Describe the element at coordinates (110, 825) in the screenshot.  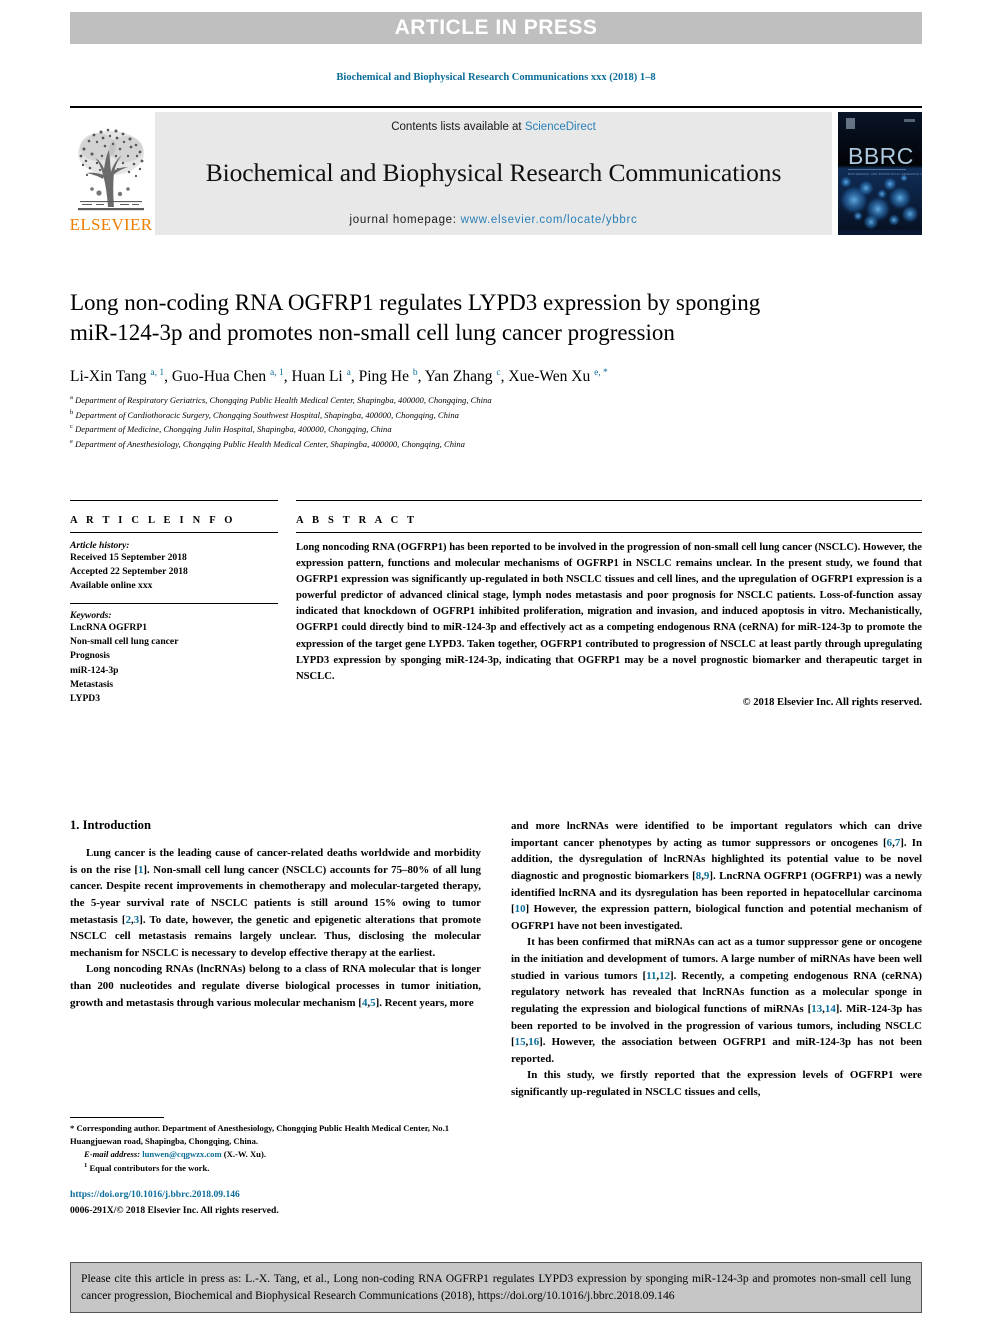
I see `introduction-heading: 1. Introduction` at that location.